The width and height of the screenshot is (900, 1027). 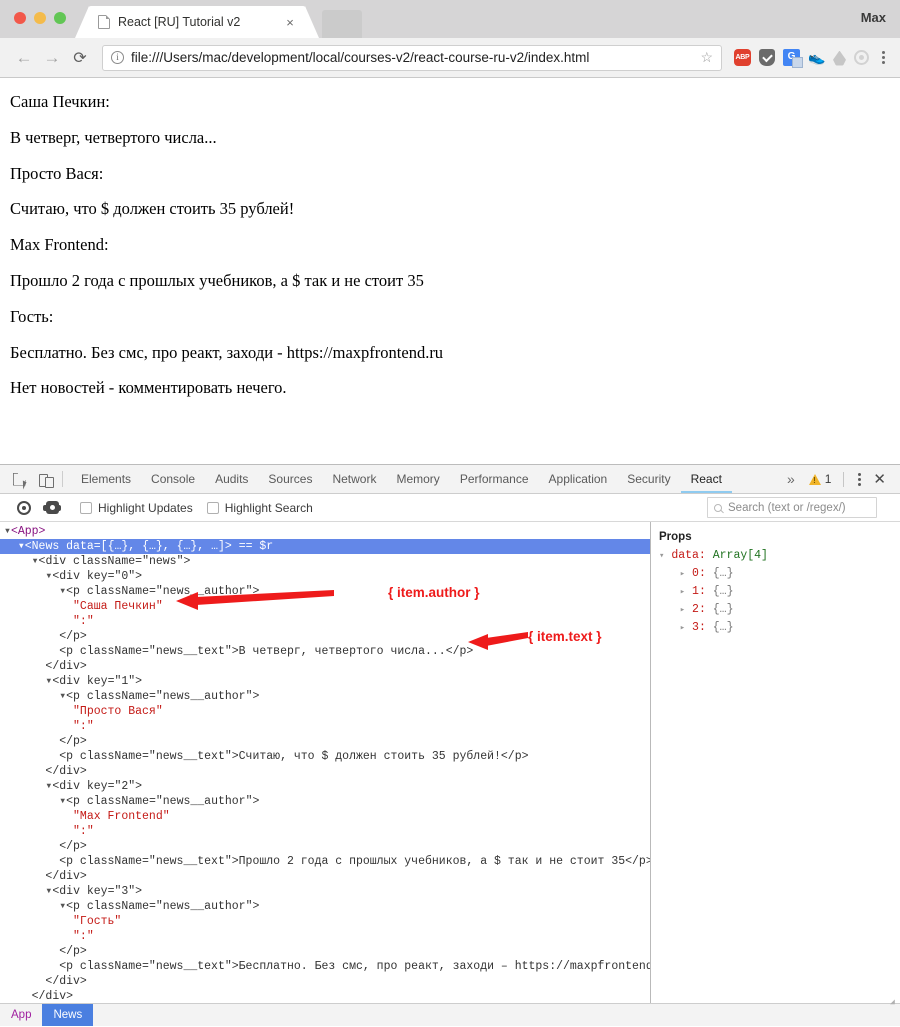 I want to click on props-item-index: 2:, so click(x=699, y=609).